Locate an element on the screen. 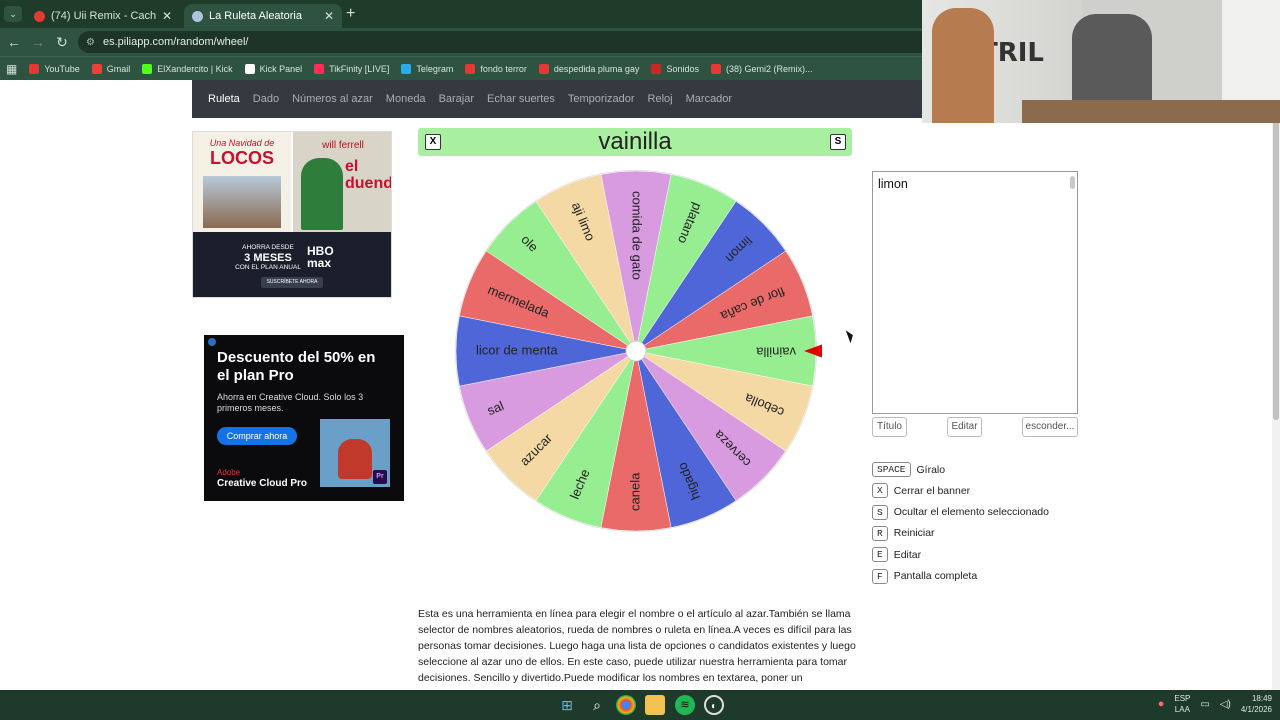  tab-search-button: ⌄ is located at coordinates (13, 14).